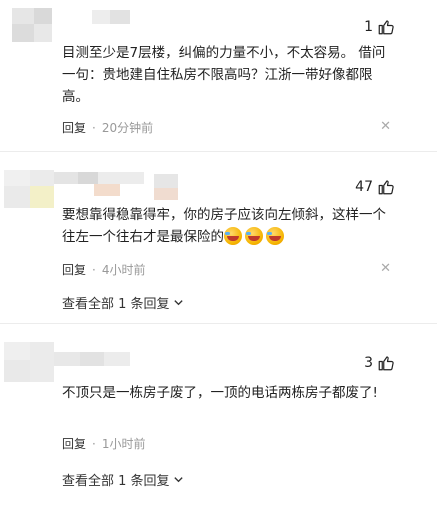 The height and width of the screenshot is (508, 437). What do you see at coordinates (375, 187) in the screenshot?
I see `like-button: 47` at bounding box center [375, 187].